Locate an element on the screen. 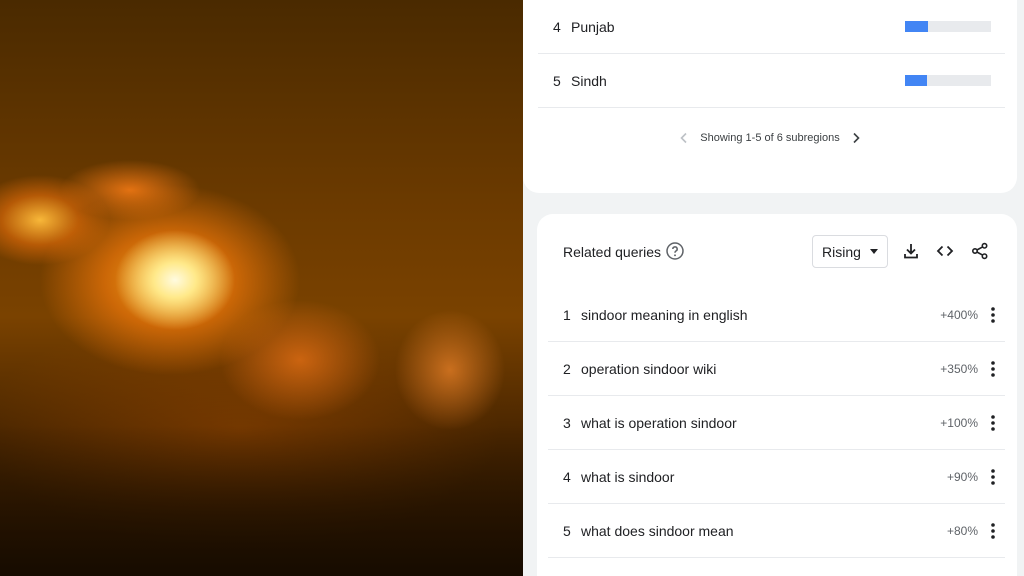 This screenshot has width=1024, height=576. query-value: +400% is located at coordinates (959, 315).